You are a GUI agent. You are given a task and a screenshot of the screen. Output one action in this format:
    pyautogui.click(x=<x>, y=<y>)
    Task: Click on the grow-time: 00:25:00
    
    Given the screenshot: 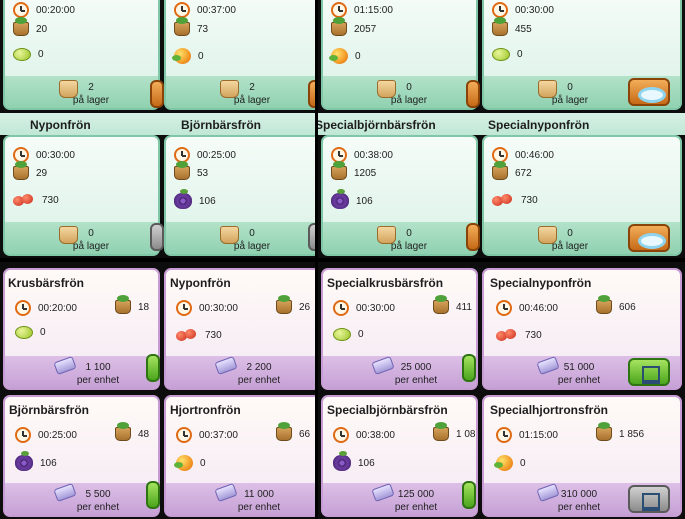 What is the action you would take?
    pyautogui.click(x=216, y=155)
    